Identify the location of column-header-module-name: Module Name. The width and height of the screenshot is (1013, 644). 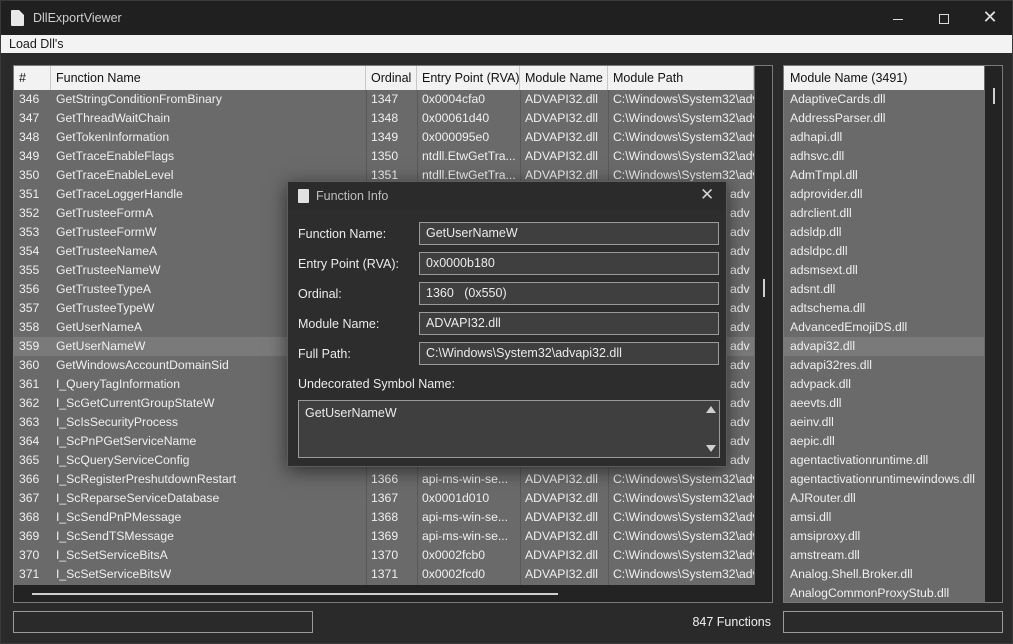
(564, 78).